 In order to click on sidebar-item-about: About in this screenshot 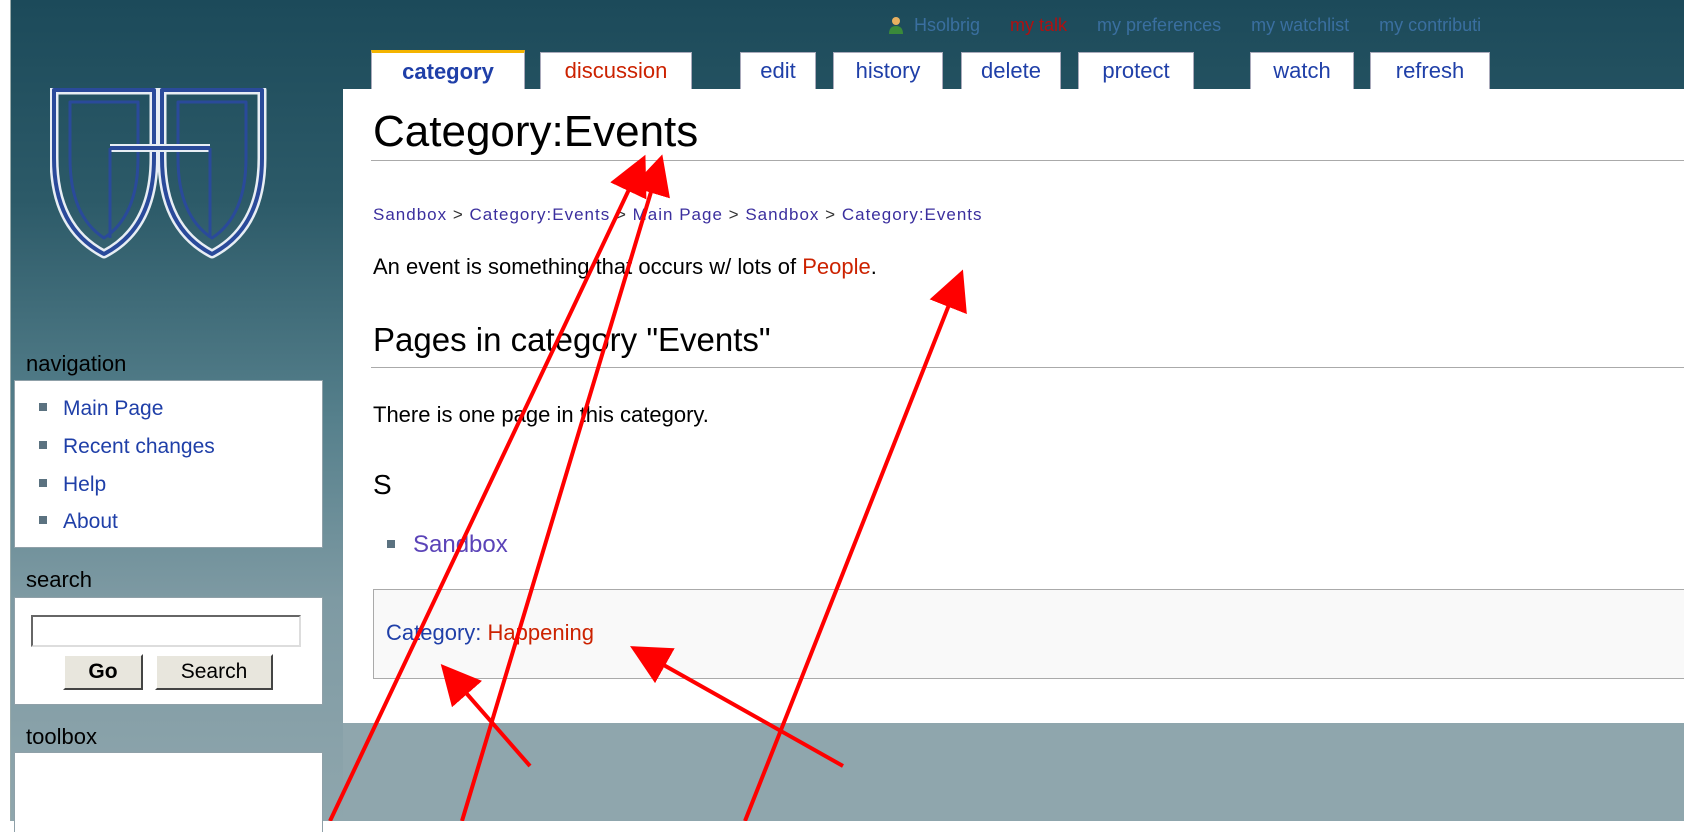, I will do `click(78, 522)`.